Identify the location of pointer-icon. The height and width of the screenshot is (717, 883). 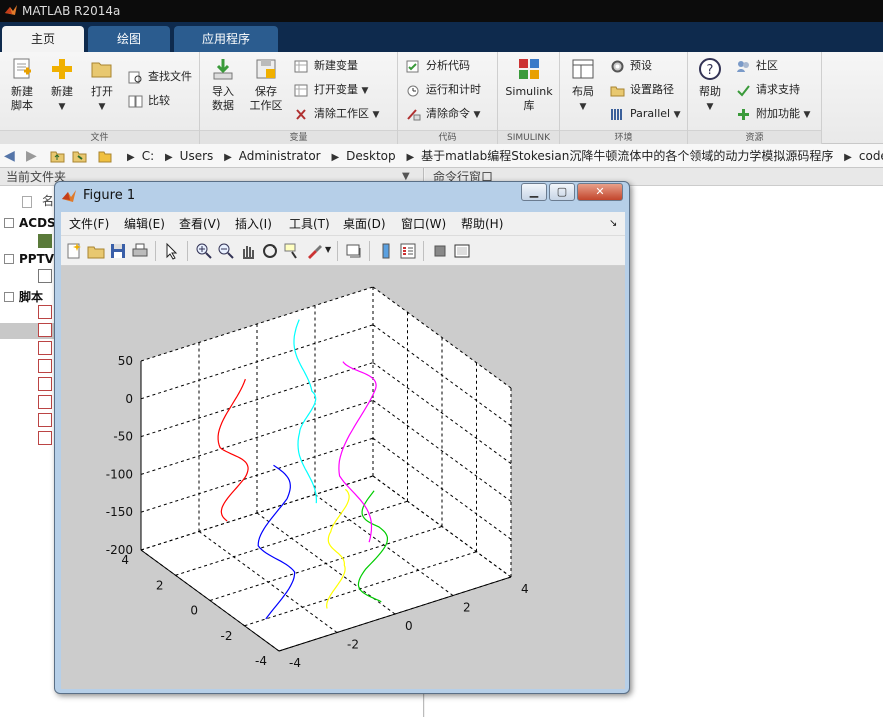
(172, 251).